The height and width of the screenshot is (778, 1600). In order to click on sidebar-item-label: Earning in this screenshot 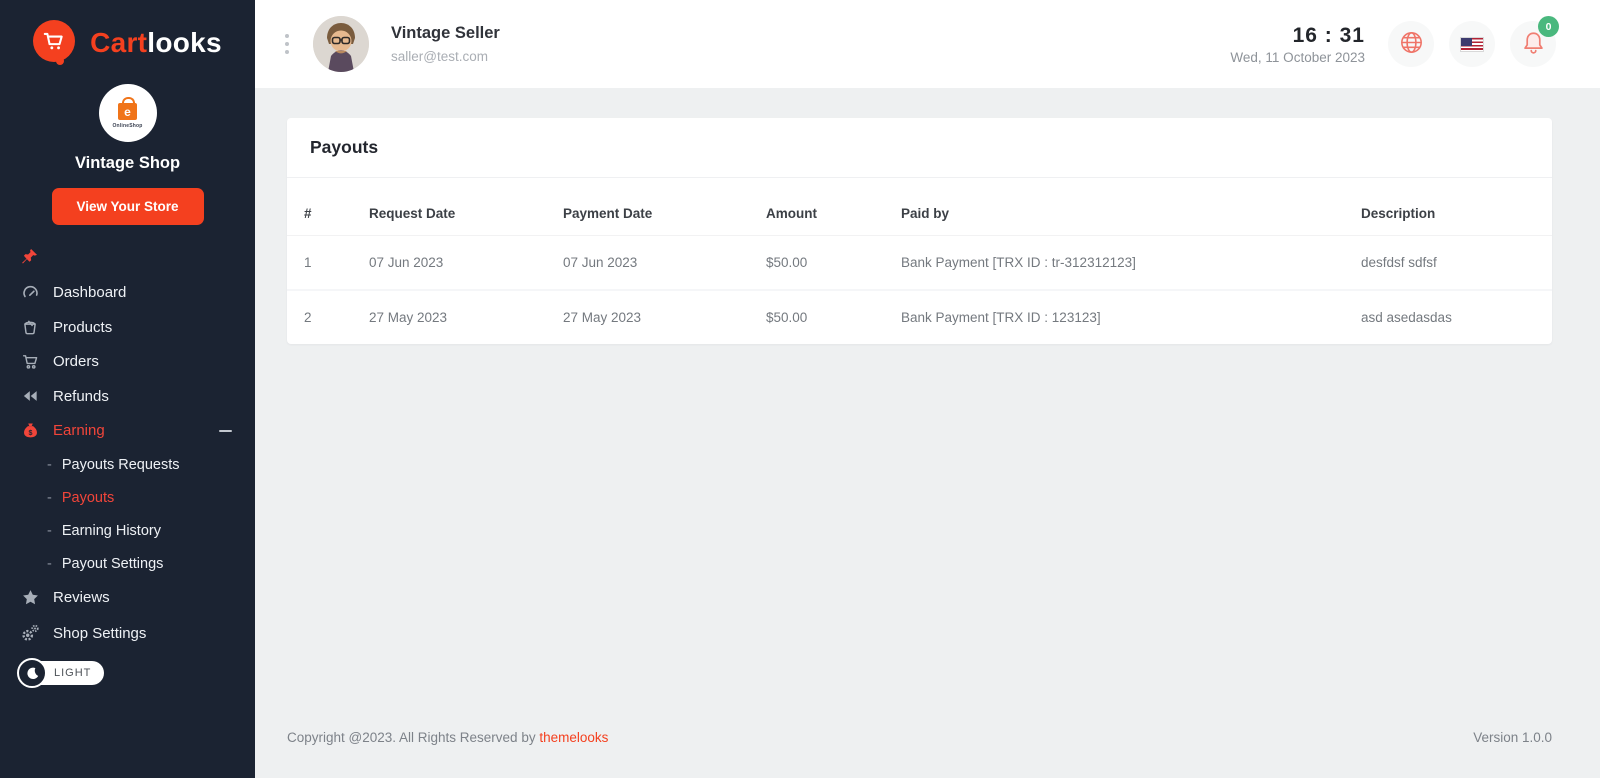, I will do `click(79, 430)`.